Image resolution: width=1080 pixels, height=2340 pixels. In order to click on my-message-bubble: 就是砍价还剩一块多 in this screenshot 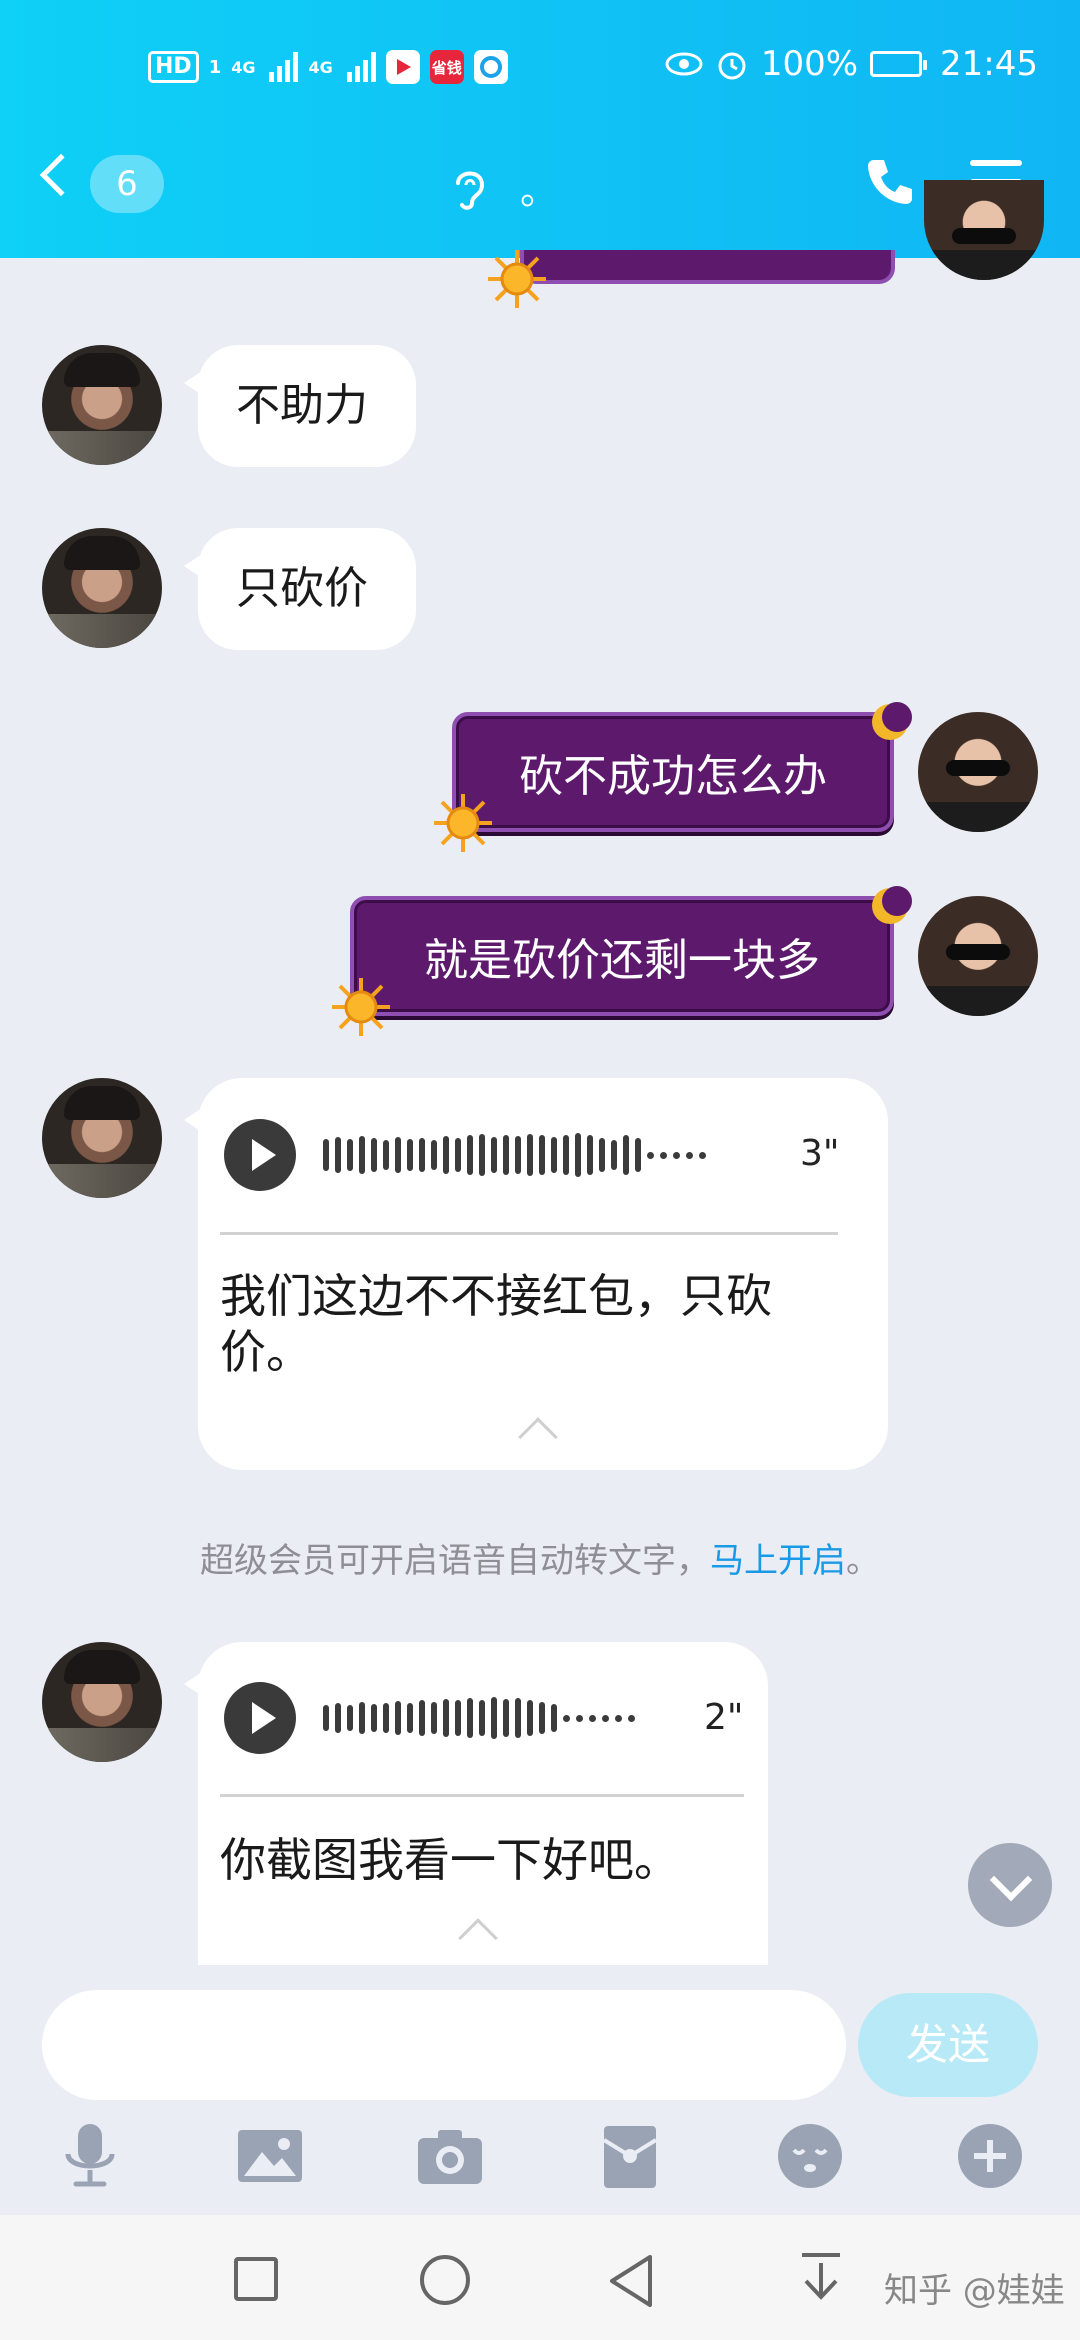, I will do `click(622, 956)`.